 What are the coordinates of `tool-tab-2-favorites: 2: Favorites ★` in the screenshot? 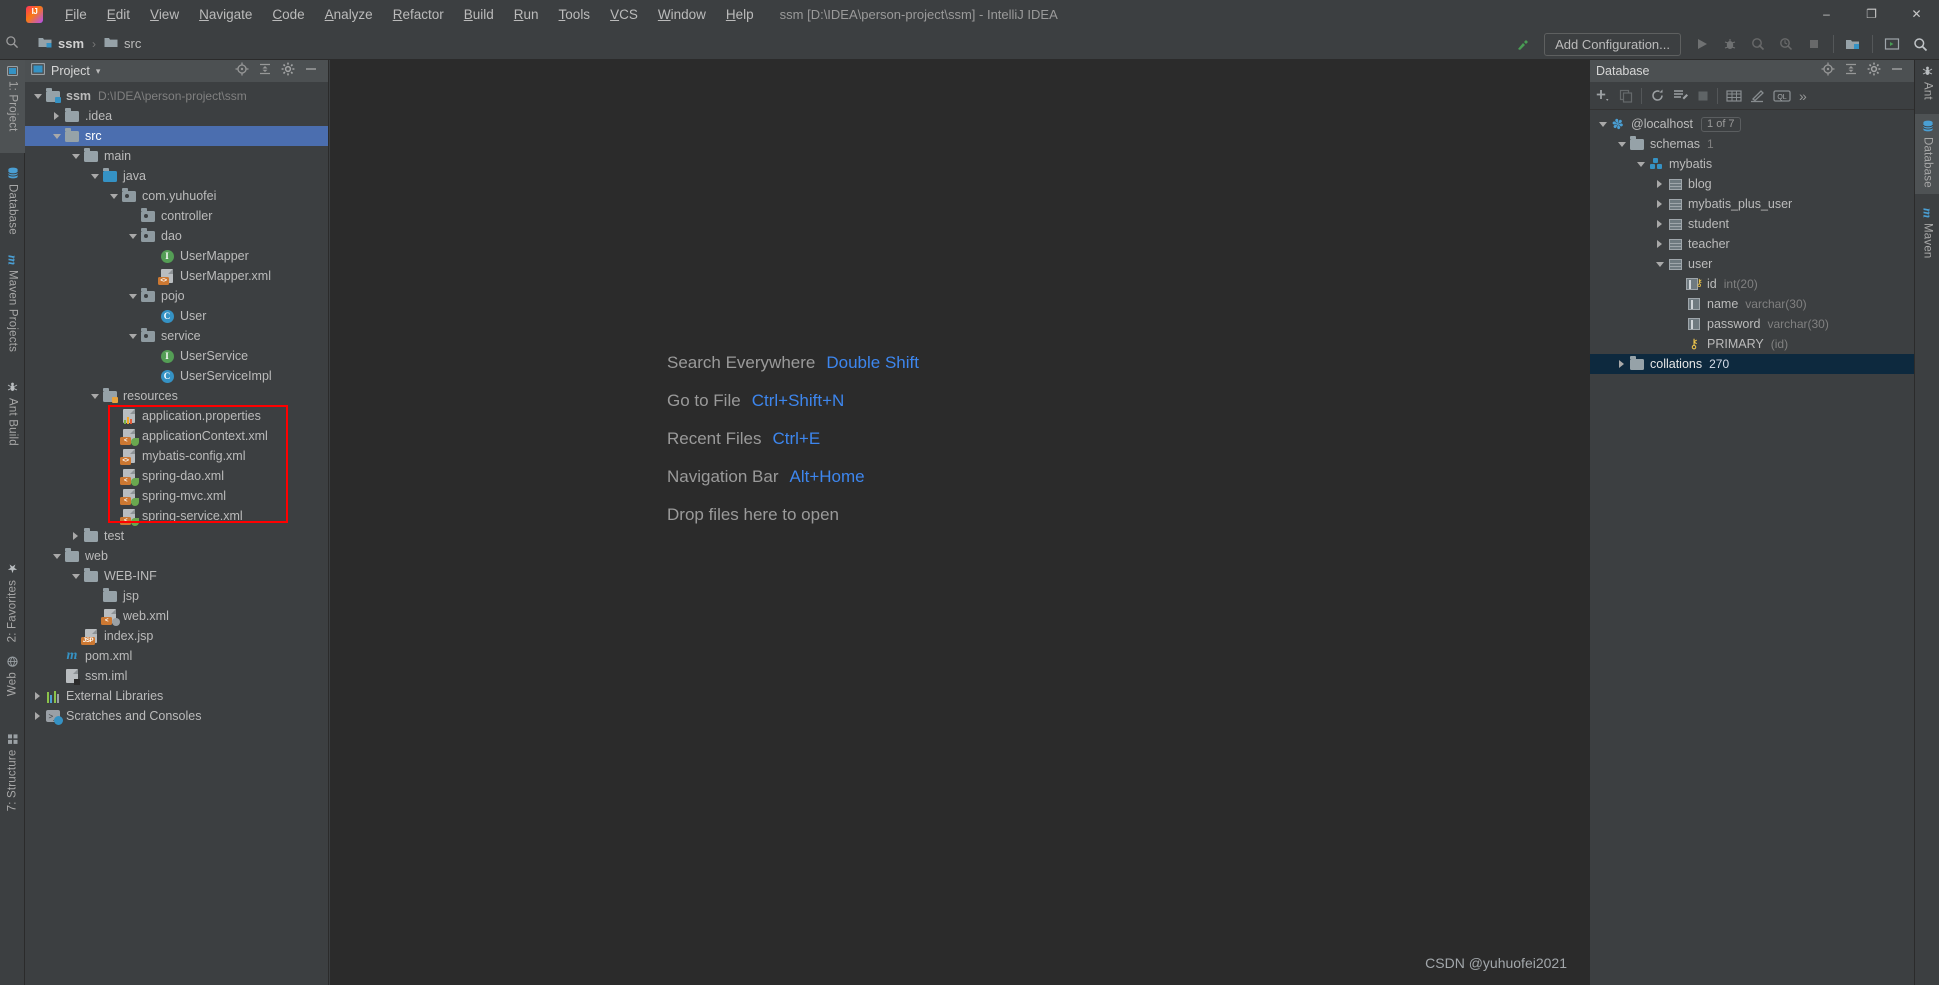 It's located at (12, 595).